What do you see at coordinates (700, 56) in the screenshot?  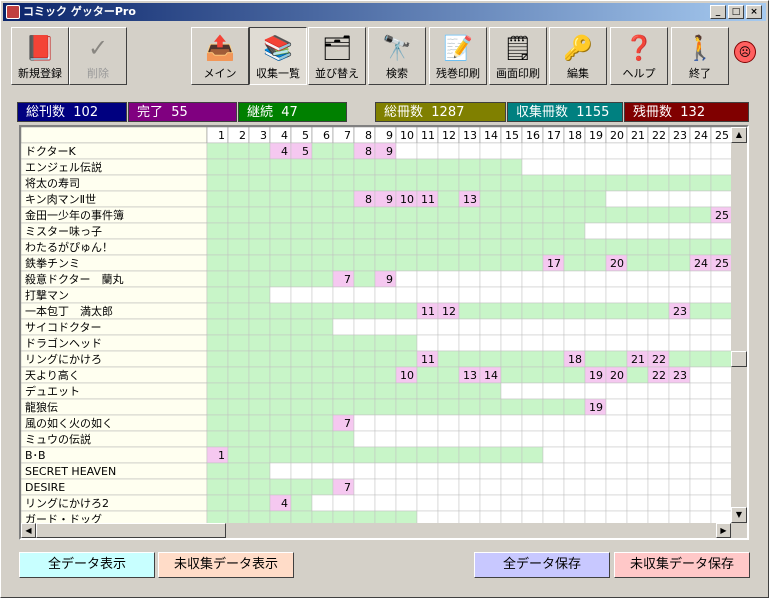 I see `exit-button: 🚶 終了` at bounding box center [700, 56].